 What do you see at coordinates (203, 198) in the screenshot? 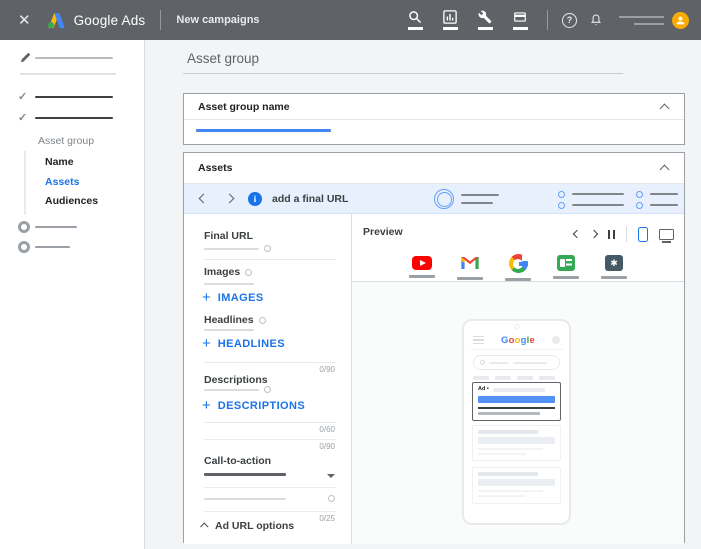
I see `previous-chevron-icon` at bounding box center [203, 198].